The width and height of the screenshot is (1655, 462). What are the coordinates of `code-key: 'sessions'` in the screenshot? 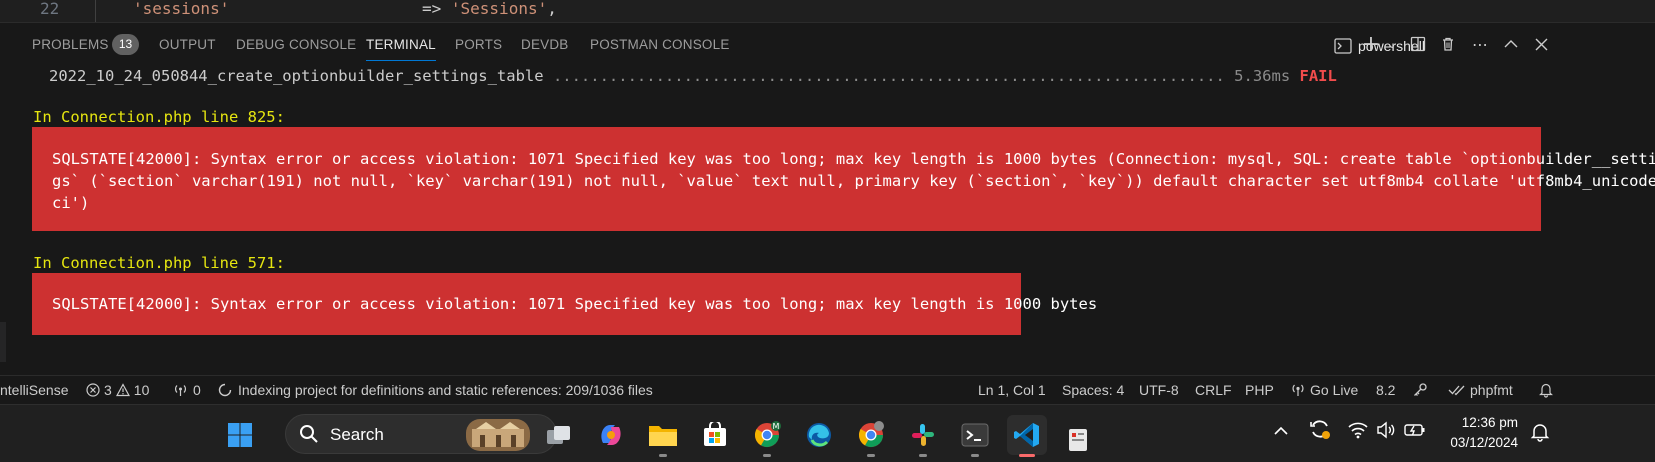 It's located at (181, 9).